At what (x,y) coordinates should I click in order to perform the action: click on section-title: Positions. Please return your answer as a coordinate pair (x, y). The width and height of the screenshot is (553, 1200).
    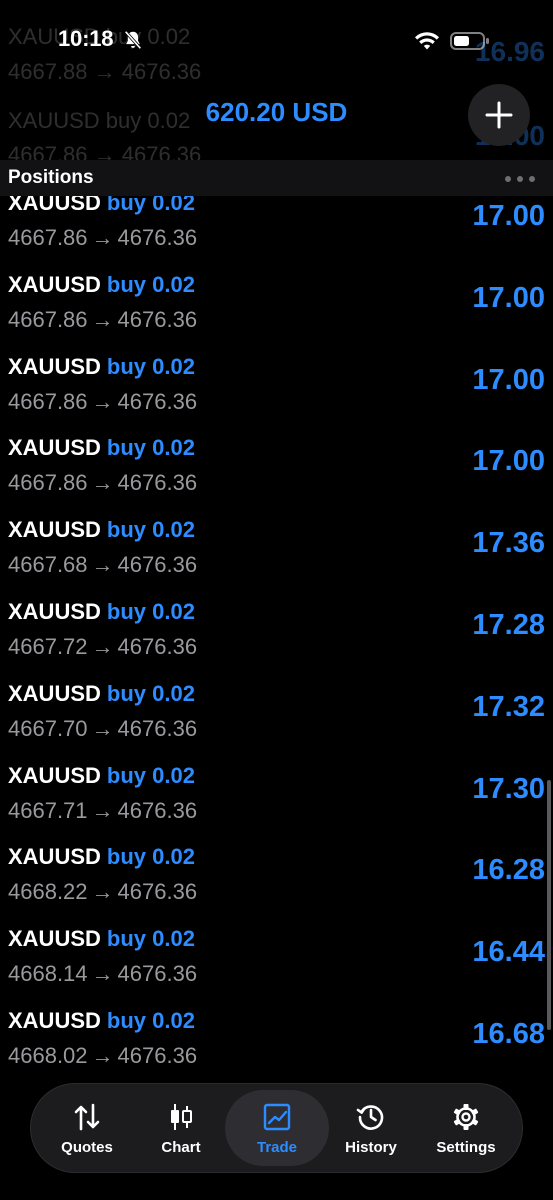
    Looking at the image, I should click on (51, 177).